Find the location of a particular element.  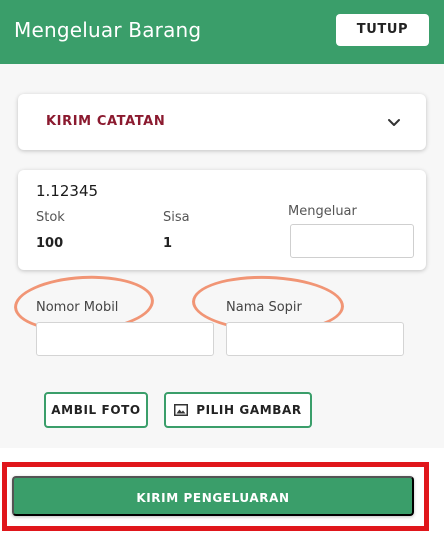

stok-value: 100 is located at coordinates (50, 243).